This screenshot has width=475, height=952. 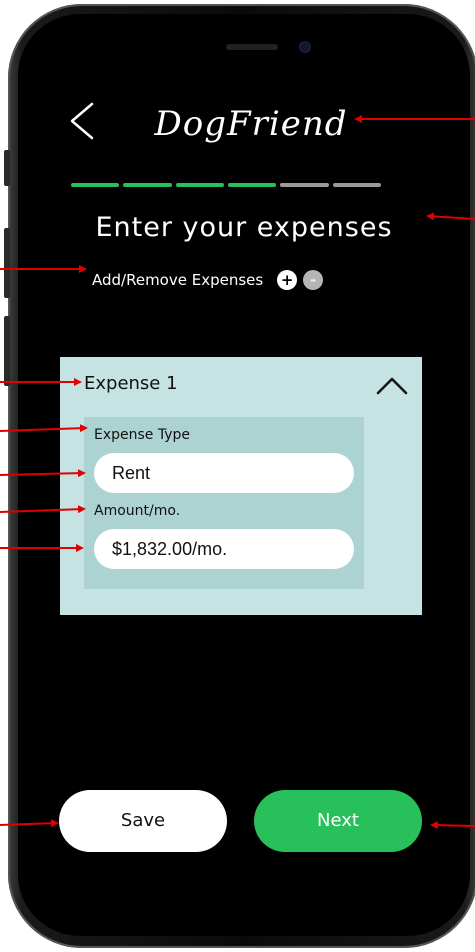 What do you see at coordinates (251, 124) in the screenshot?
I see `app-logo: DogFriend` at bounding box center [251, 124].